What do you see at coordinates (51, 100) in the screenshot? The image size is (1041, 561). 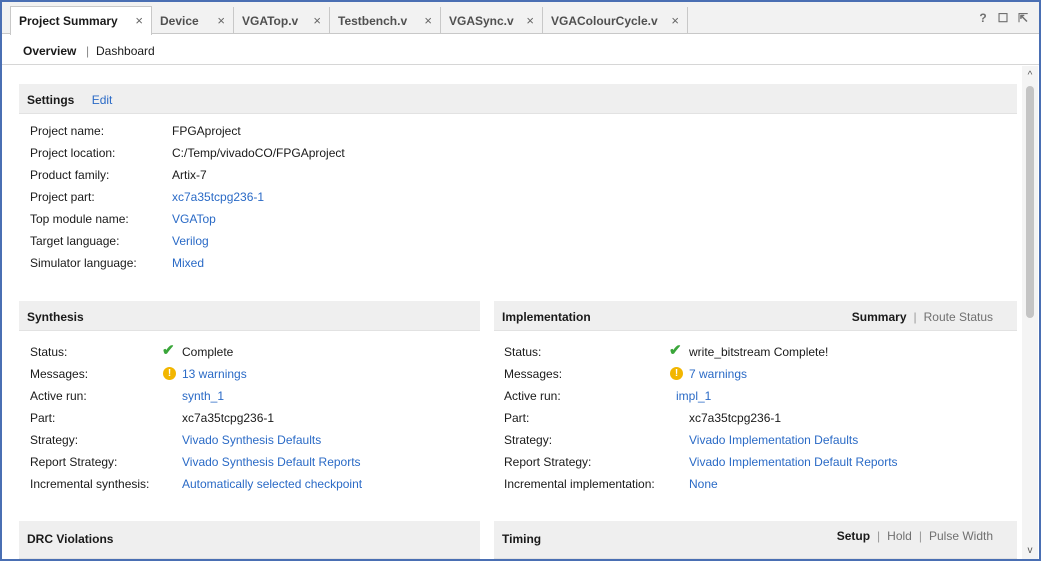 I see `settings-title-text: Settings` at bounding box center [51, 100].